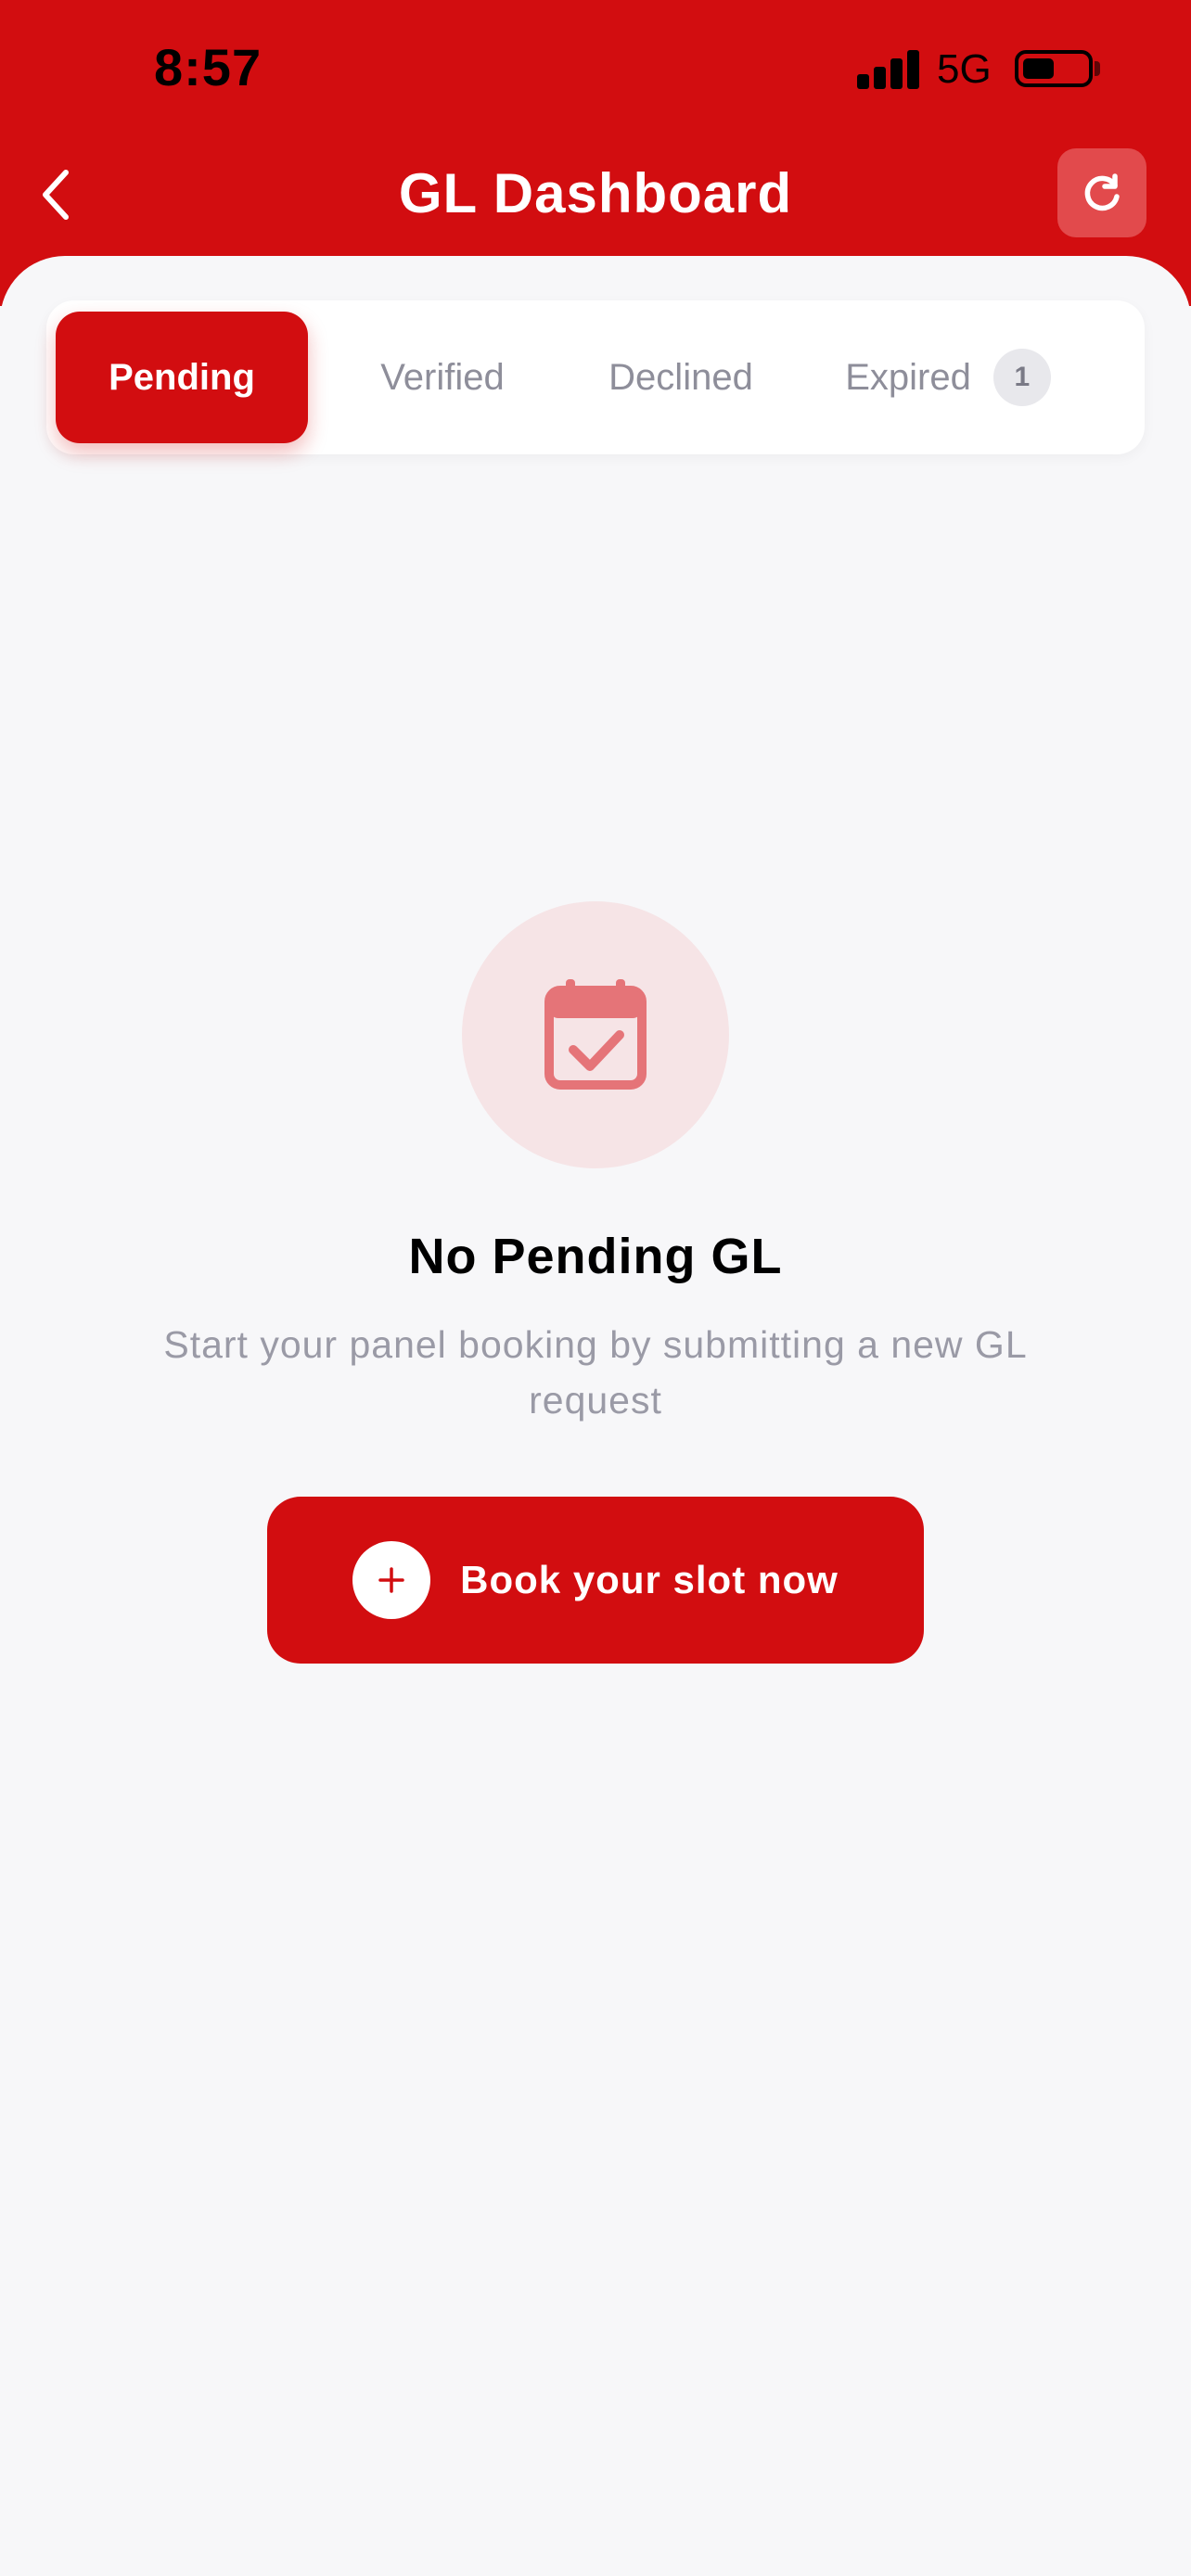 This screenshot has width=1191, height=2576. I want to click on tab-expired: Expired 1, so click(948, 377).